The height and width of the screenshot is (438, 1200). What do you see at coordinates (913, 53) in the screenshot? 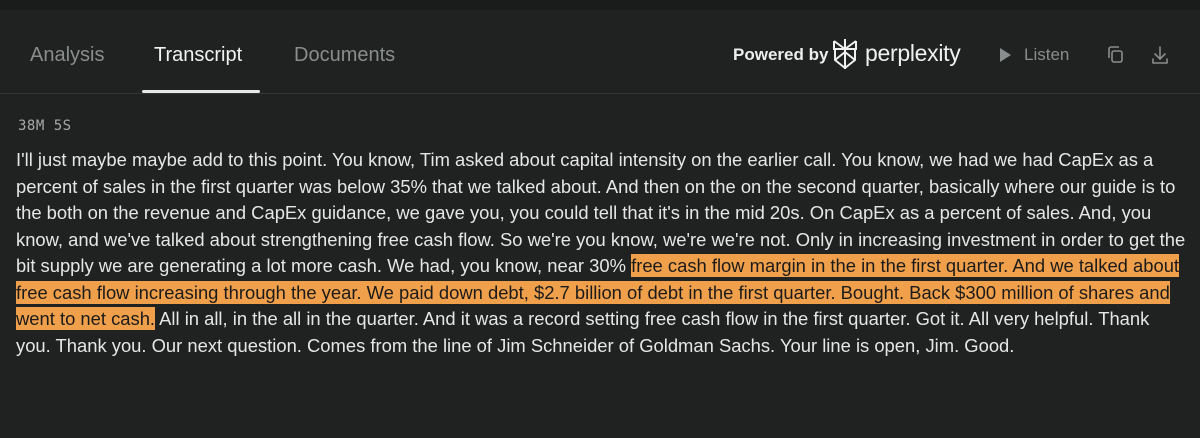
I see `perplexity-wordmark: perplexity` at bounding box center [913, 53].